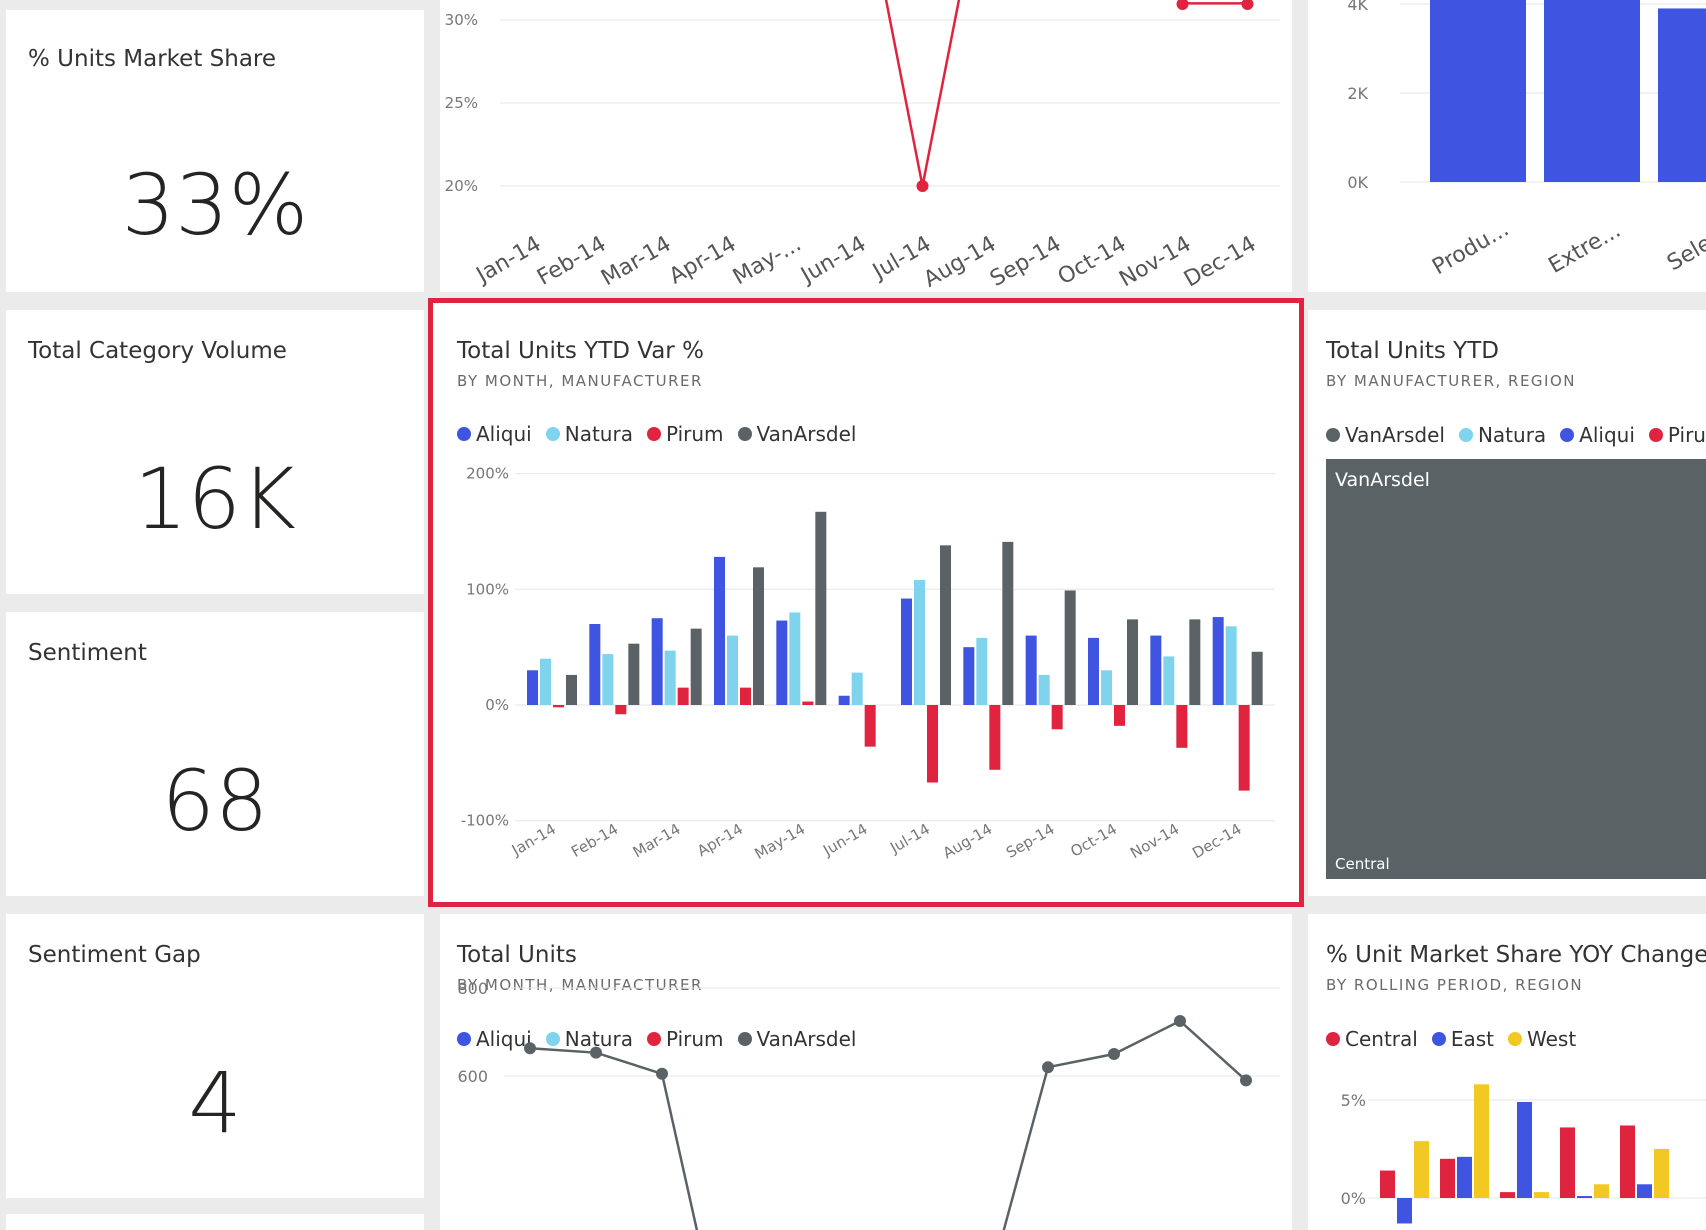 This screenshot has width=1706, height=1230. What do you see at coordinates (461, 20) in the screenshot?
I see `y-tick-label: 30%` at bounding box center [461, 20].